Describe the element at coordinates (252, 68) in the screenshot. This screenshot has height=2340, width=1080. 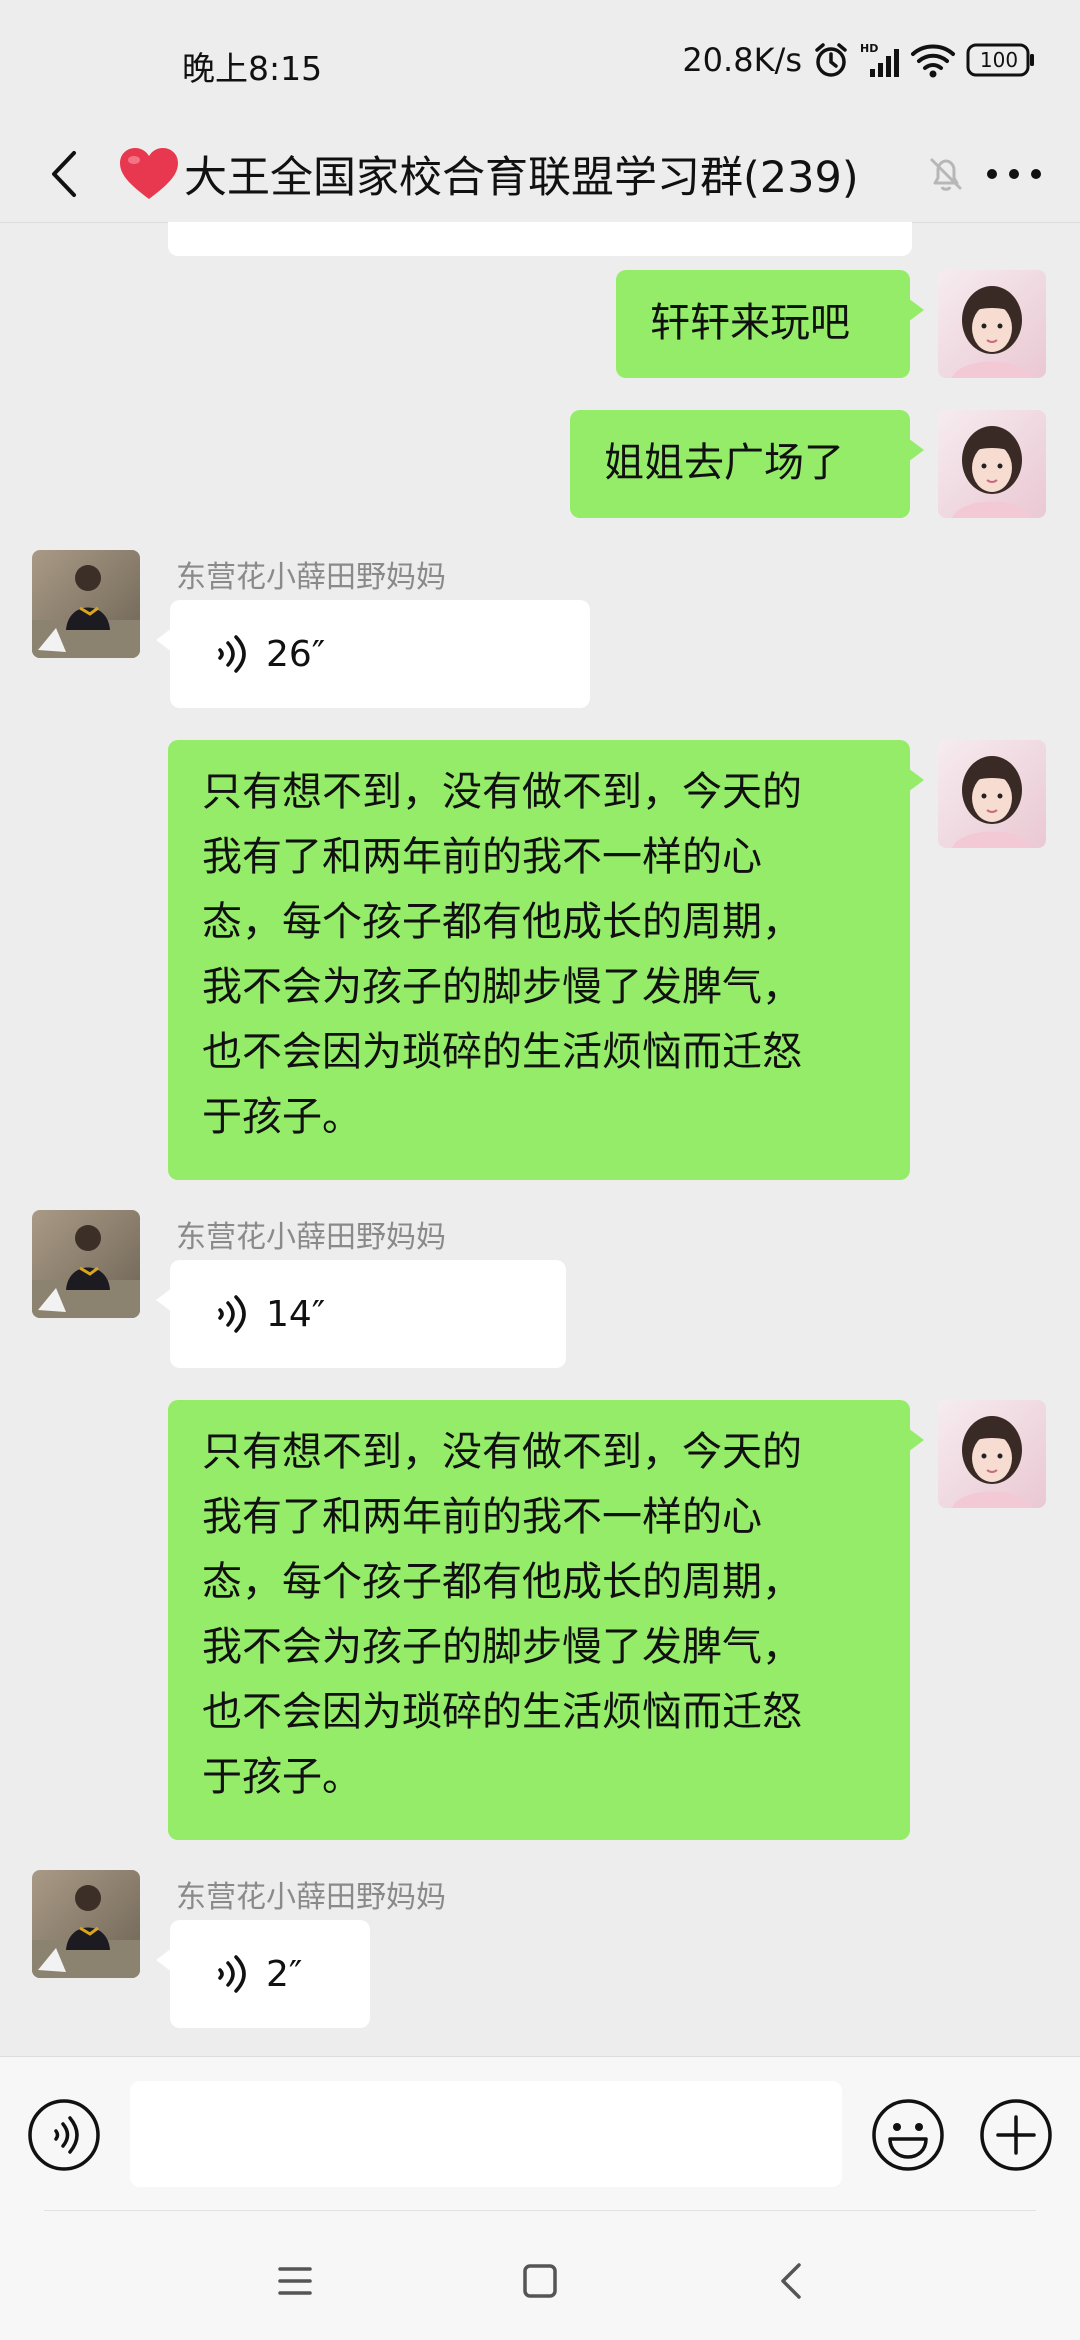
I see `status-time: 晚上8:15` at that location.